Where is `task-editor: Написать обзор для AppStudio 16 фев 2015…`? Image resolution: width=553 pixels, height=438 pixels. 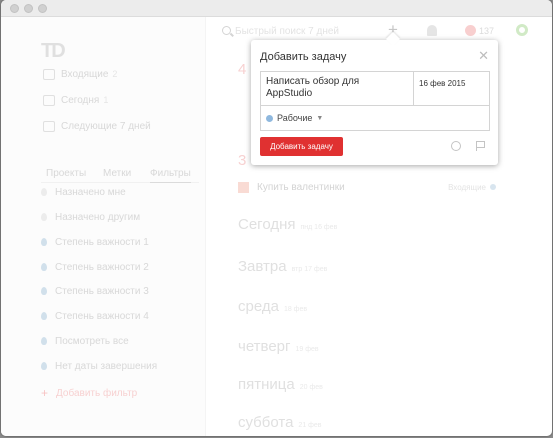 task-editor: Написать обзор для AppStudio 16 фев 2015… is located at coordinates (375, 101).